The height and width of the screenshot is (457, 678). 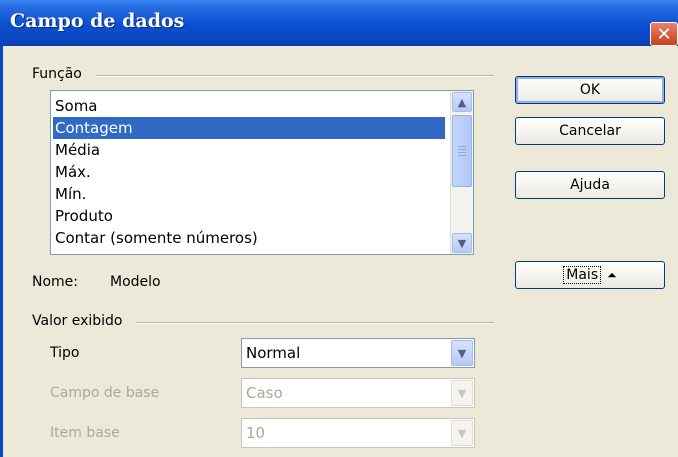 What do you see at coordinates (339, 23) in the screenshot?
I see `title-bar: Campo de dados ✕` at bounding box center [339, 23].